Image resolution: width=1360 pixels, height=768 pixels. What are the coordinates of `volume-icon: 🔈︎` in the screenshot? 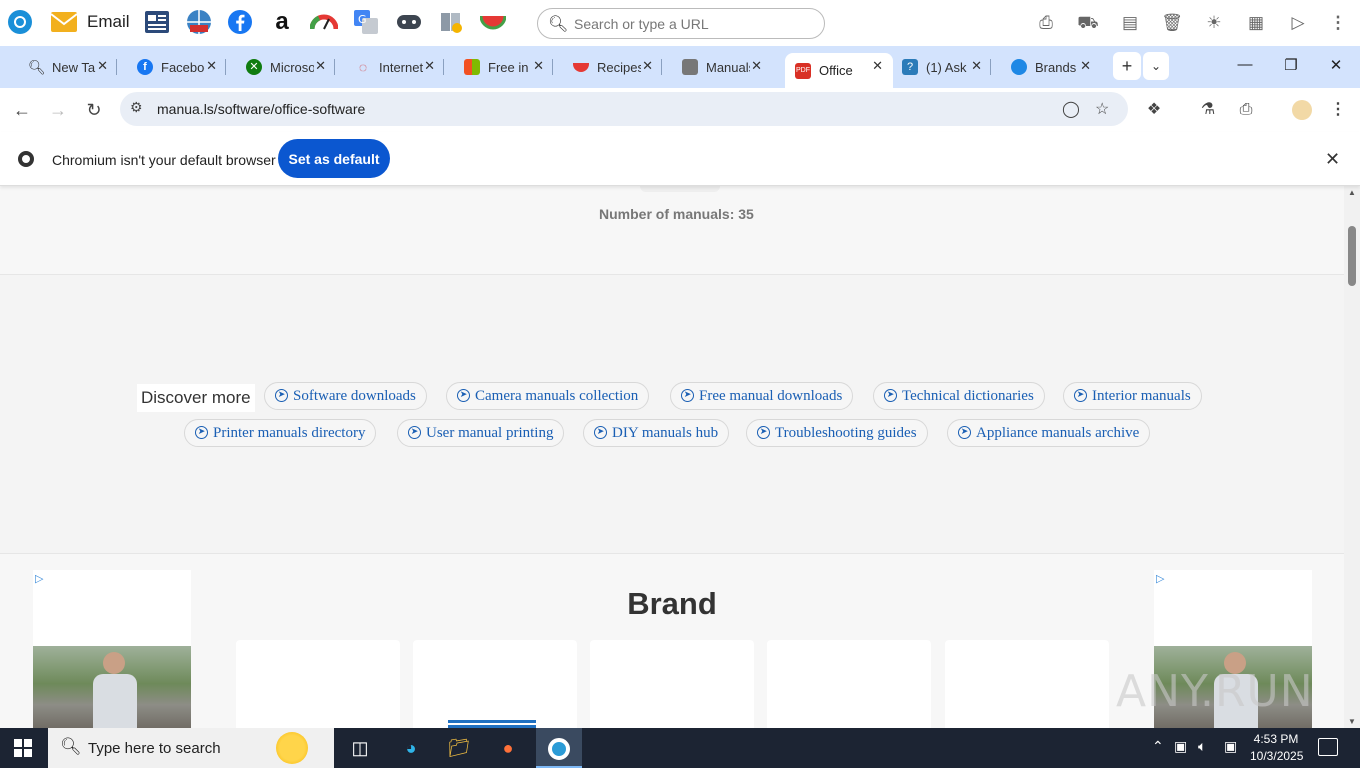 It's located at (1202, 746).